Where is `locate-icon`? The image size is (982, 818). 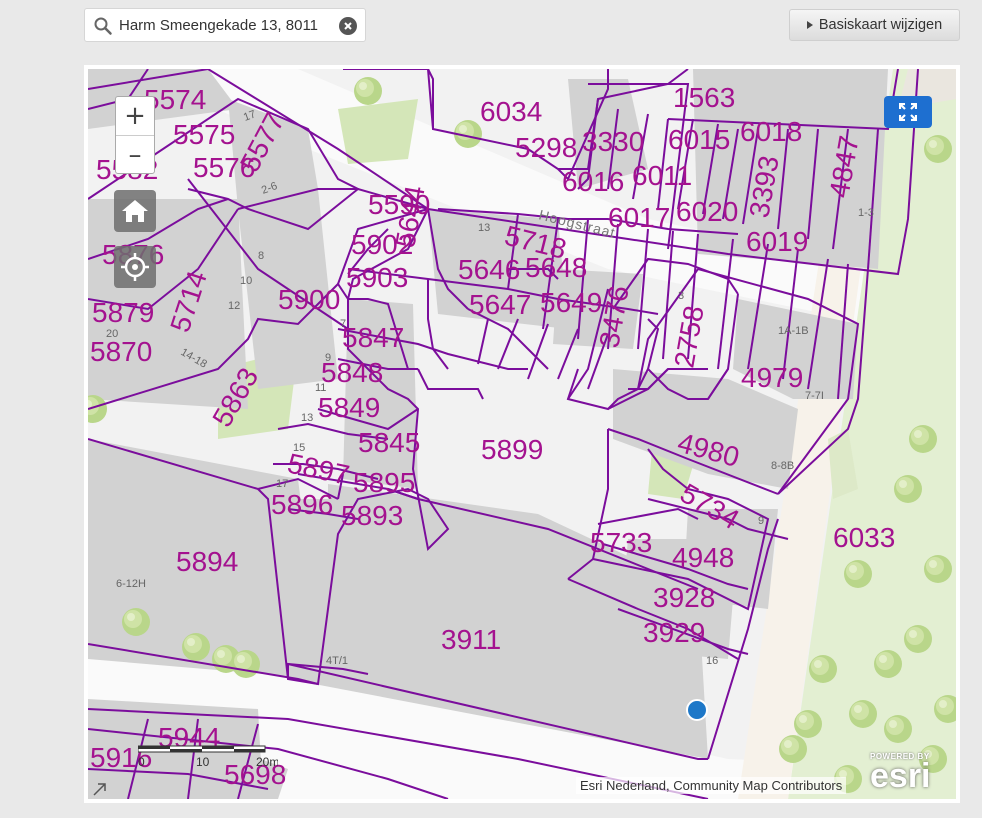 locate-icon is located at coordinates (135, 267).